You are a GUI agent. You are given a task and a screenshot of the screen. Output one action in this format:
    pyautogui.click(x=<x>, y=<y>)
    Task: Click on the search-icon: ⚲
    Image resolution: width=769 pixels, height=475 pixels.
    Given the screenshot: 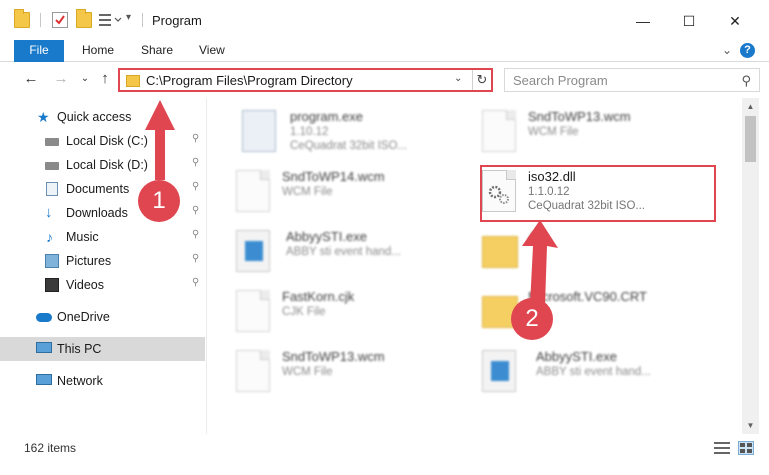 What is the action you would take?
    pyautogui.click(x=746, y=81)
    